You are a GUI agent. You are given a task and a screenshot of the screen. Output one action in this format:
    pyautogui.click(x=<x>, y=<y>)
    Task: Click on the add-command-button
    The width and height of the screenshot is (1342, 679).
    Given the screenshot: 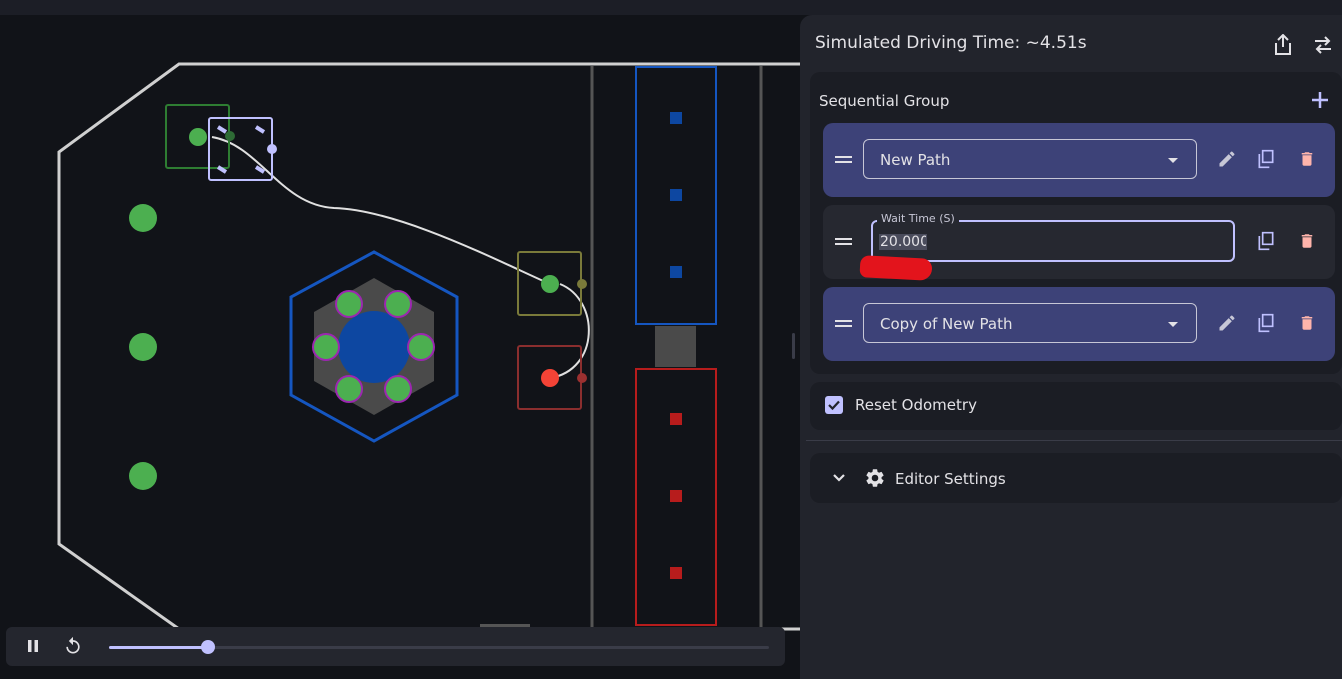 What is the action you would take?
    pyautogui.click(x=1320, y=100)
    